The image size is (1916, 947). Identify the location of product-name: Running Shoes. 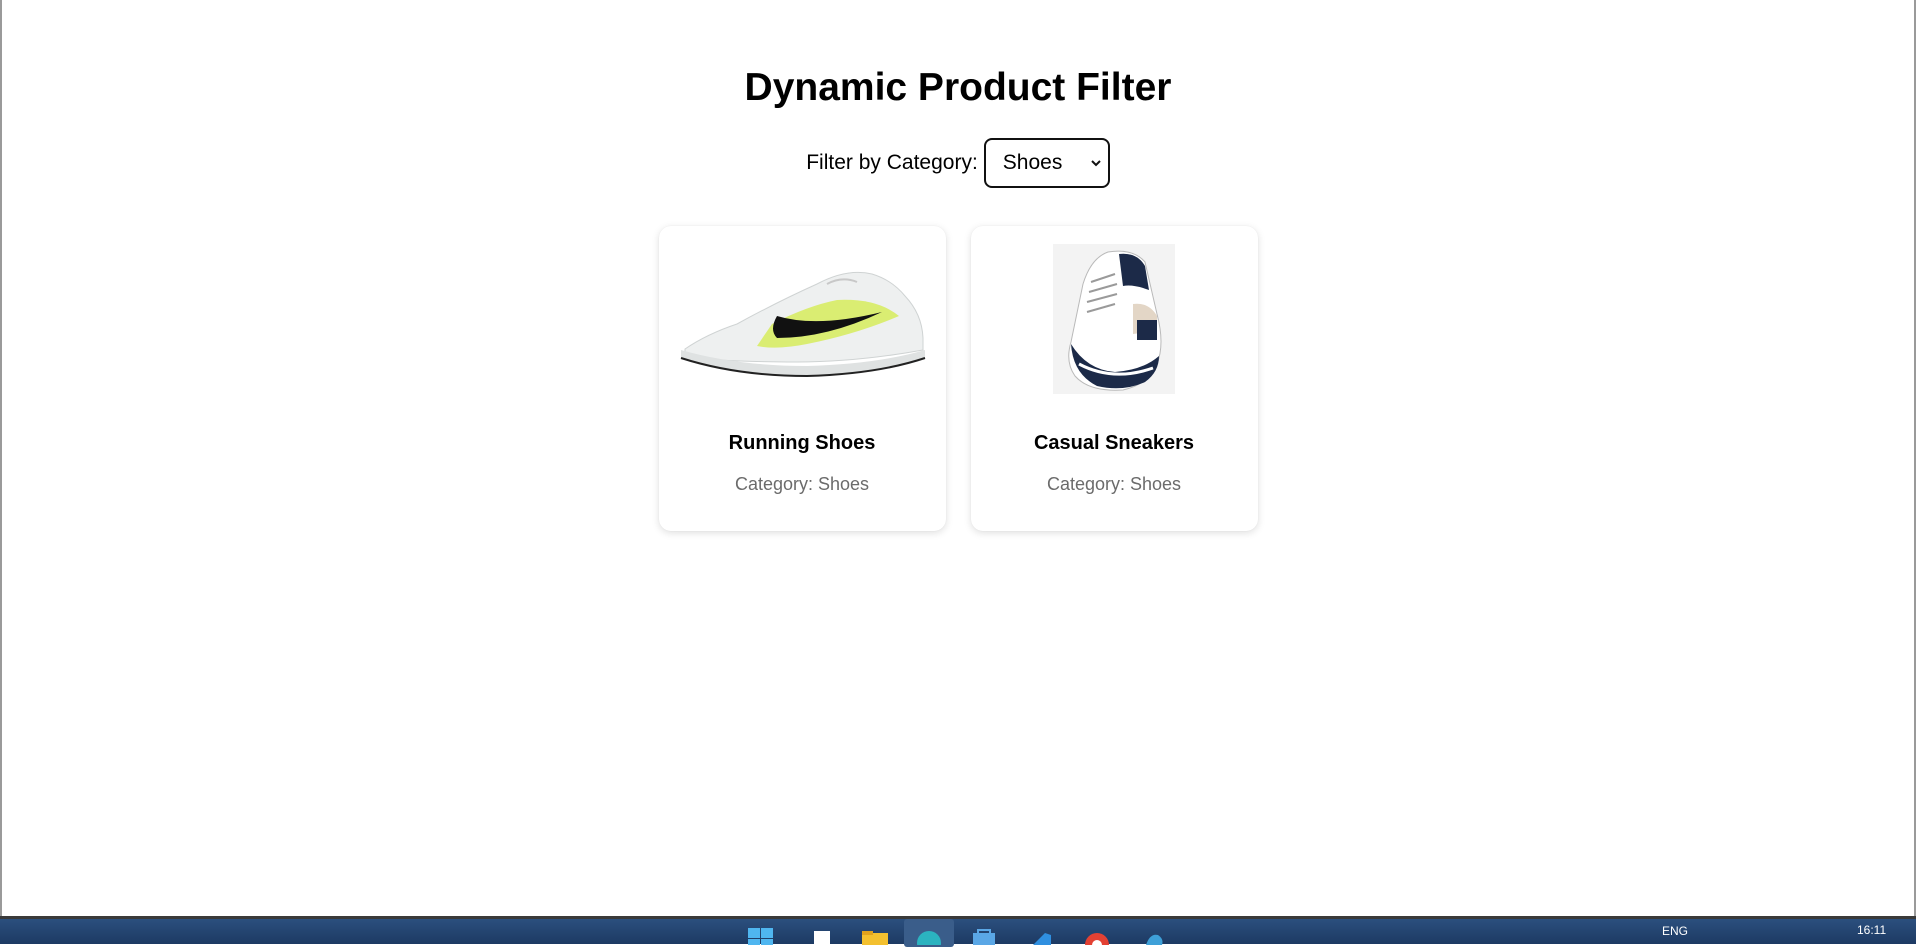
(802, 443).